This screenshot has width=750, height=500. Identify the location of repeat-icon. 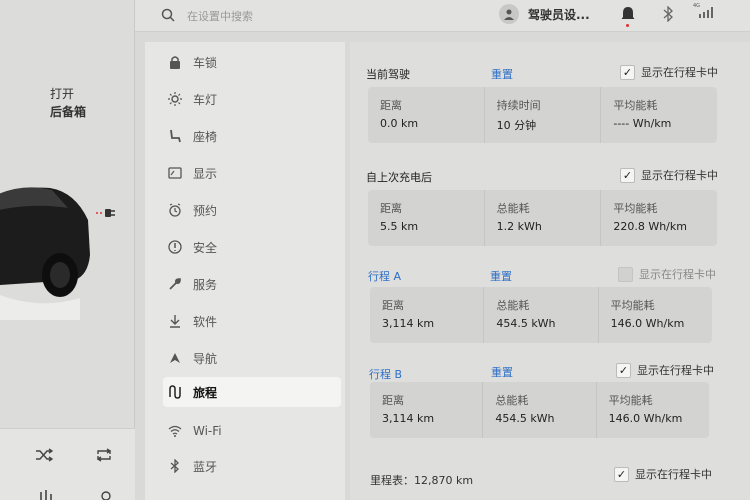
(104, 455).